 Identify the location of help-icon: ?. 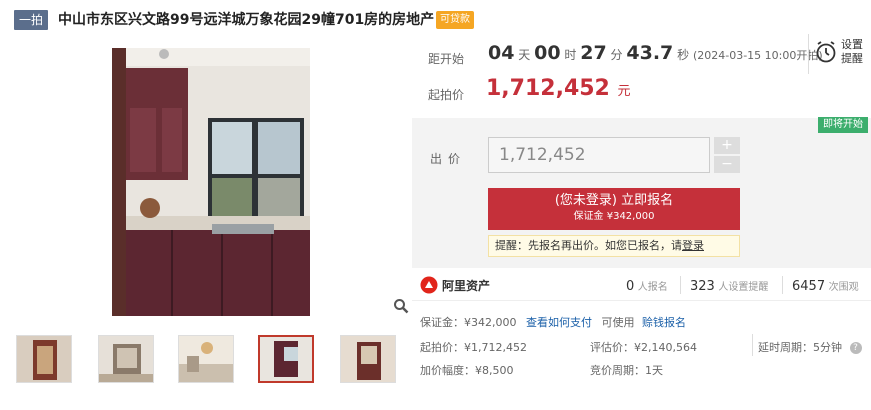
(855, 348).